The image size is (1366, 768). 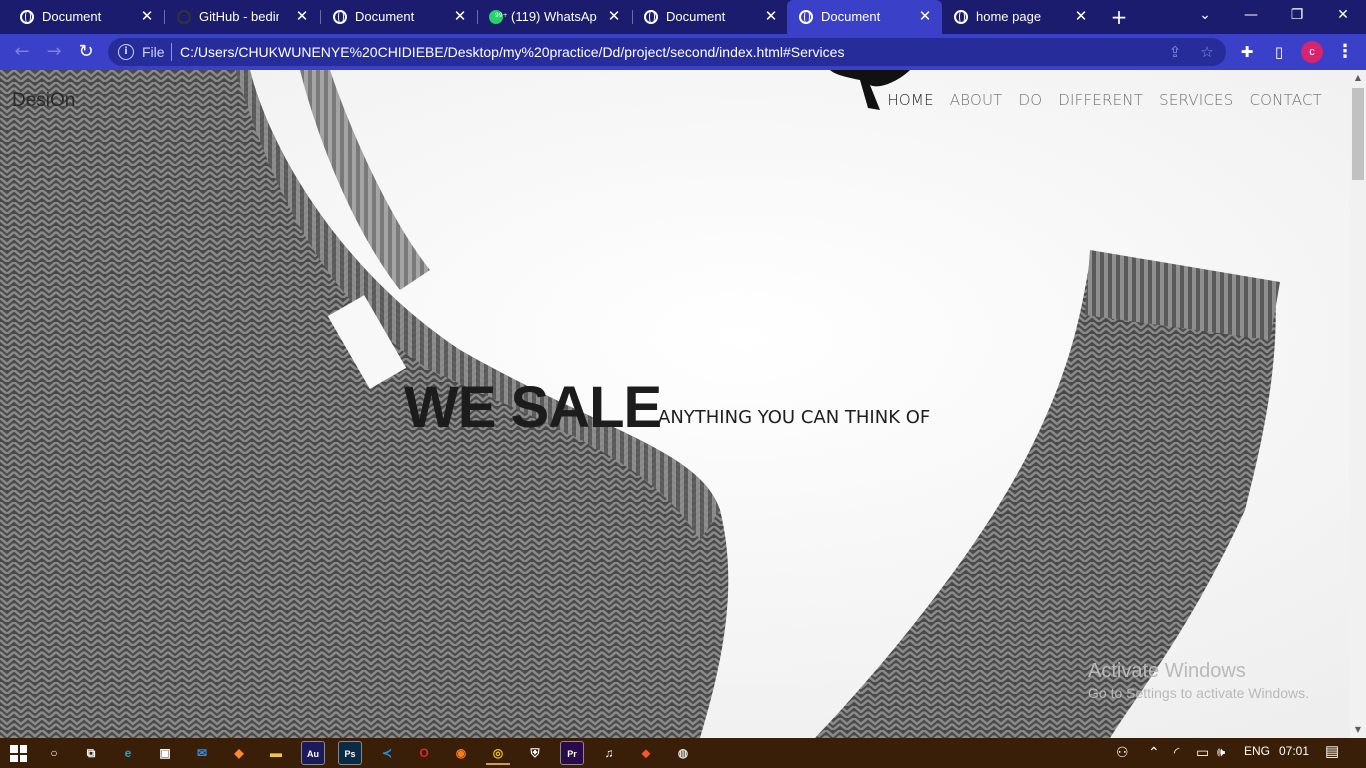 I want to click on opera-icon: O, so click(x=424, y=753).